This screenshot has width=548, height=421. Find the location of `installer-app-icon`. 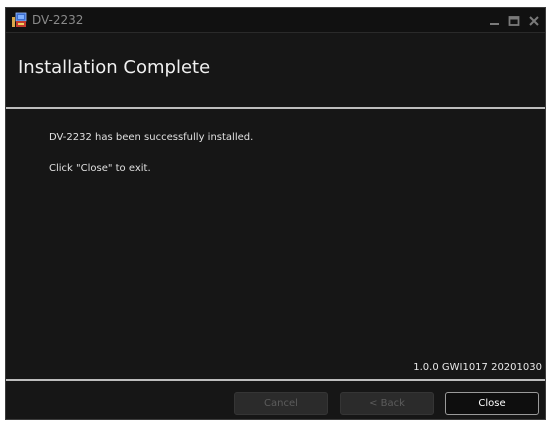

installer-app-icon is located at coordinates (19, 20).